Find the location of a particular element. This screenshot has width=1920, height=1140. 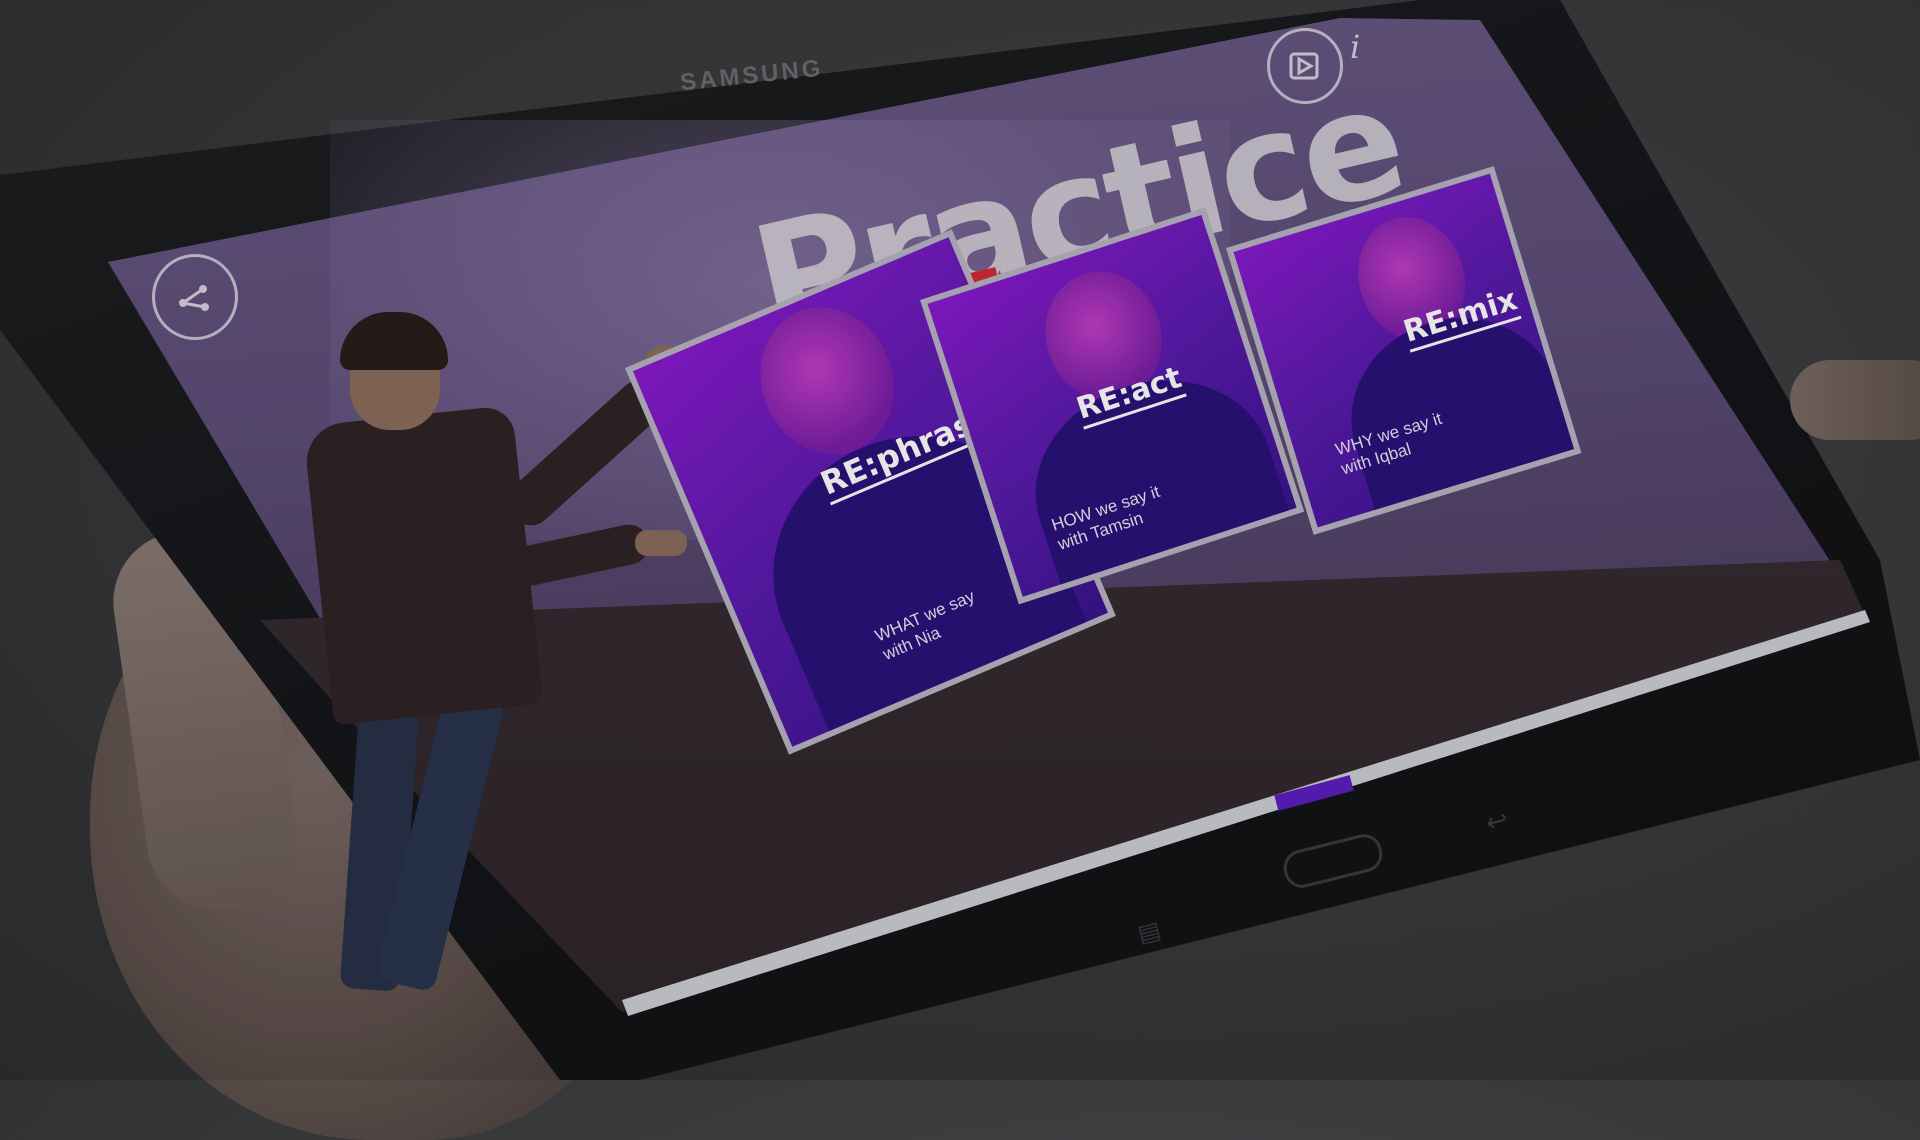

share-button is located at coordinates (195, 297).